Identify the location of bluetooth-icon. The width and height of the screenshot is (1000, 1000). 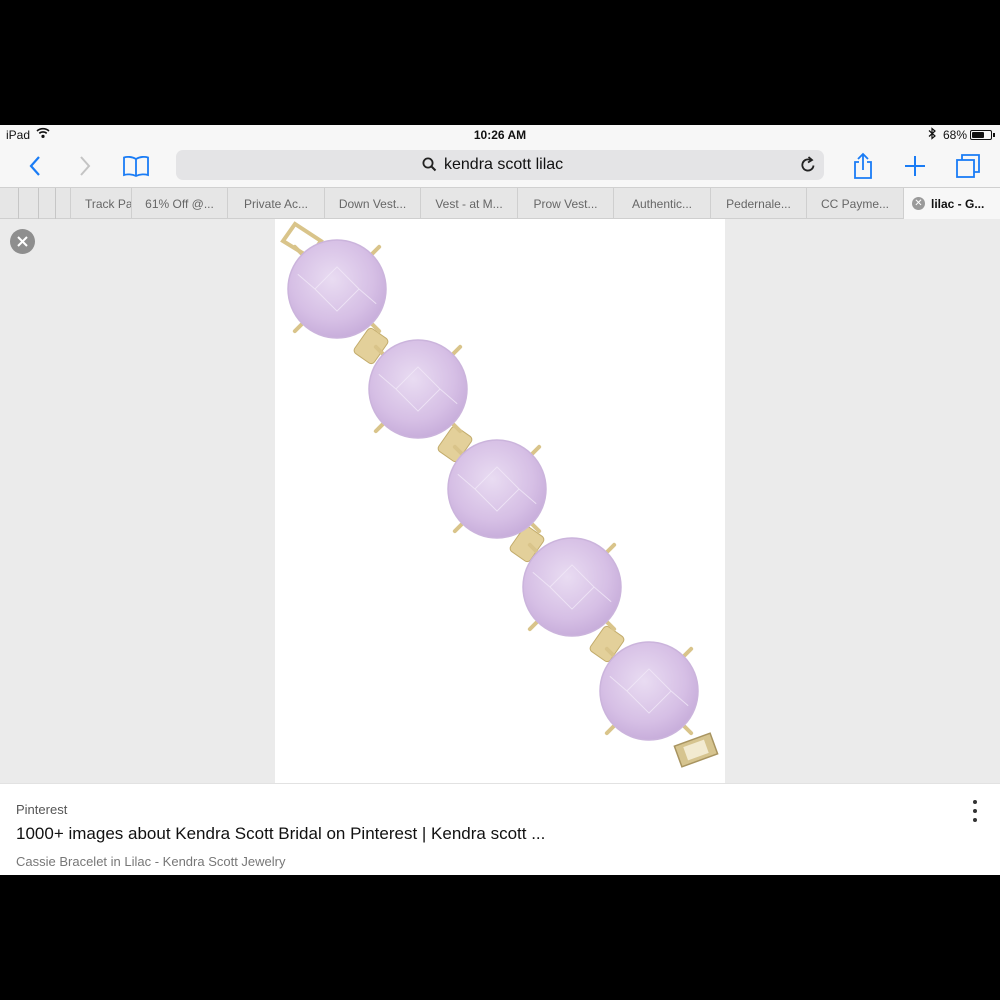
(932, 135).